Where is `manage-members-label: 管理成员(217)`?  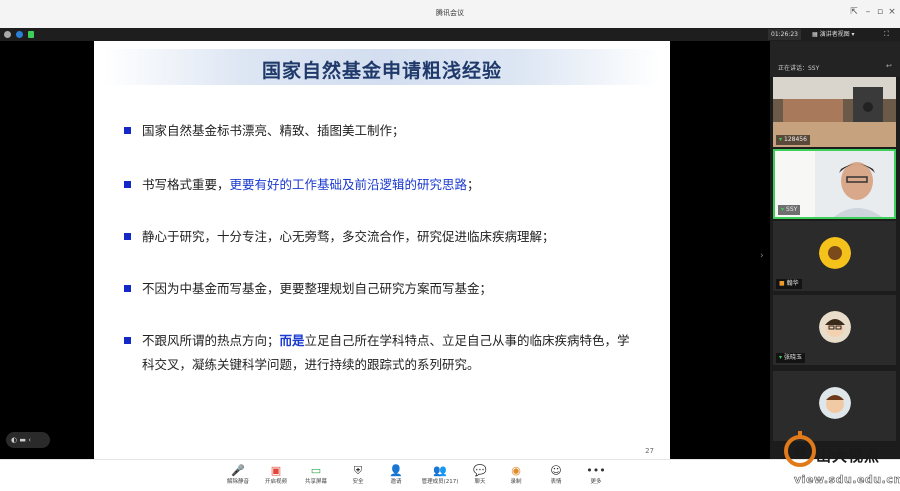
manage-members-label: 管理成员(217) is located at coordinates (440, 482).